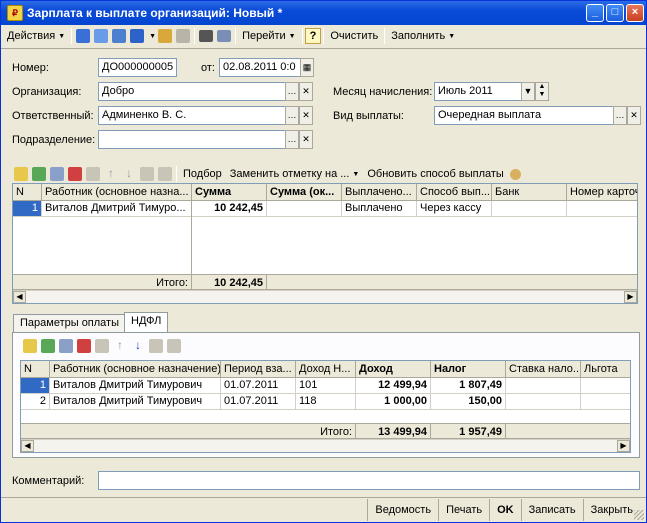 The height and width of the screenshot is (523, 647). I want to click on replace-mark-menu: Заменить отметку на ... ▼, so click(295, 174).